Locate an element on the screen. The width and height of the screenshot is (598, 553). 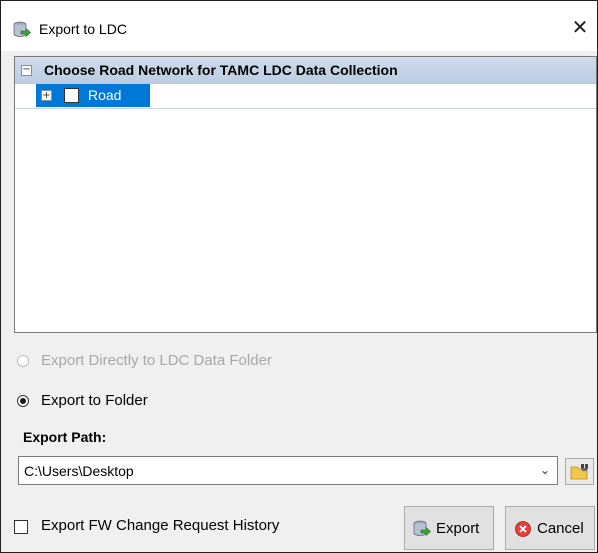
export-folder-radio is located at coordinates (23, 401).